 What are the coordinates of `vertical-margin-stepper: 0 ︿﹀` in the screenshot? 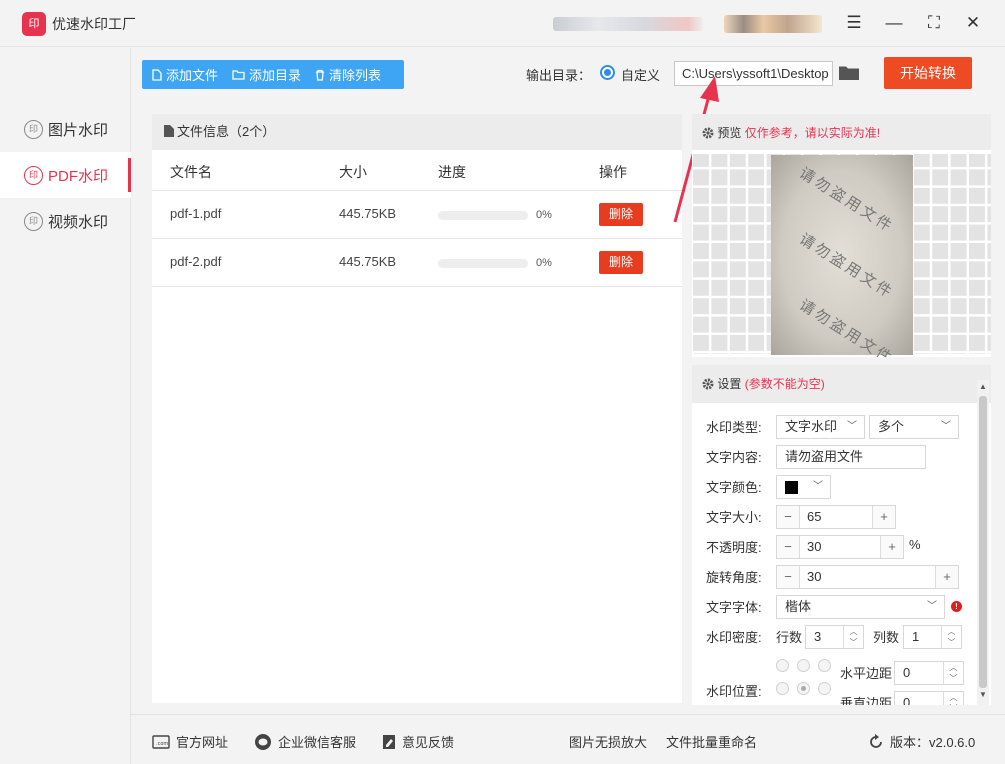 It's located at (929, 698).